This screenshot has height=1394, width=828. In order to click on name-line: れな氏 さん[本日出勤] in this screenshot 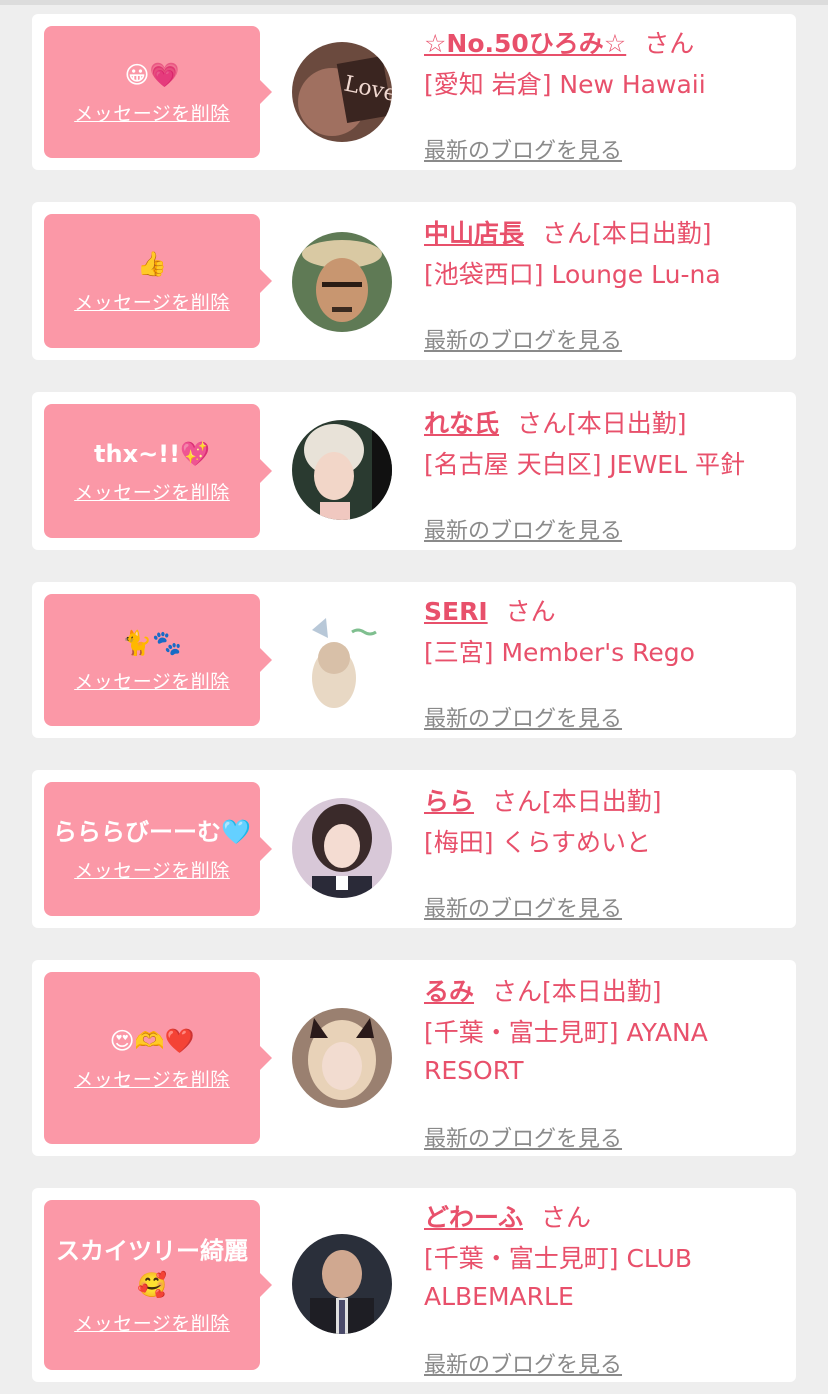, I will do `click(604, 424)`.